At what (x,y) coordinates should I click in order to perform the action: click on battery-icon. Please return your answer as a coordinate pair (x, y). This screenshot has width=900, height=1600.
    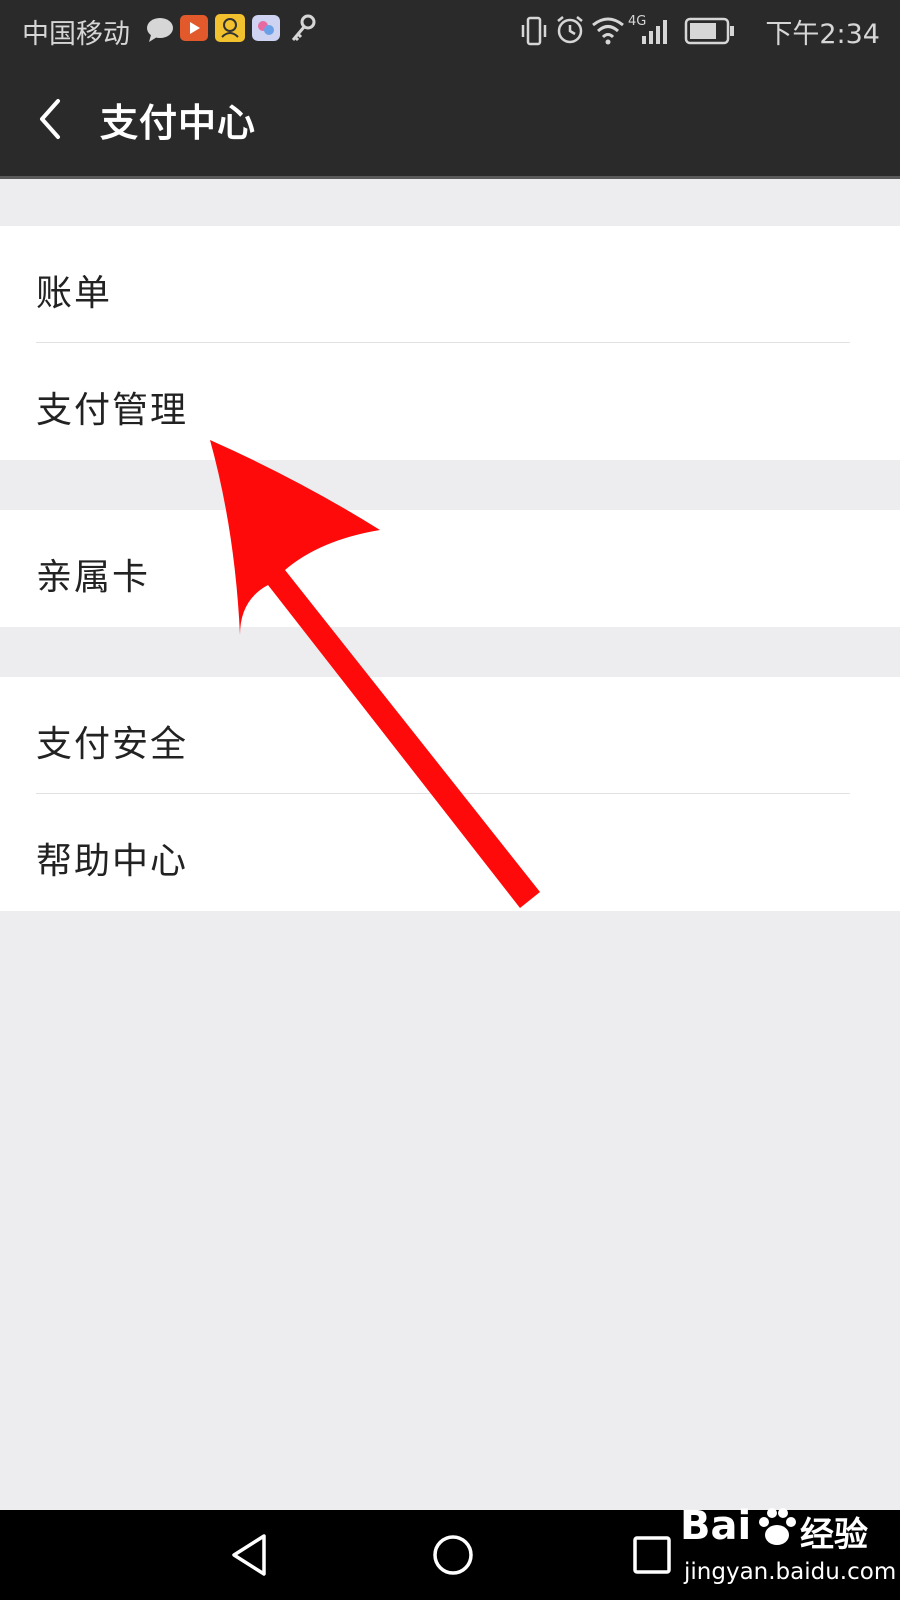
    Looking at the image, I should click on (709, 31).